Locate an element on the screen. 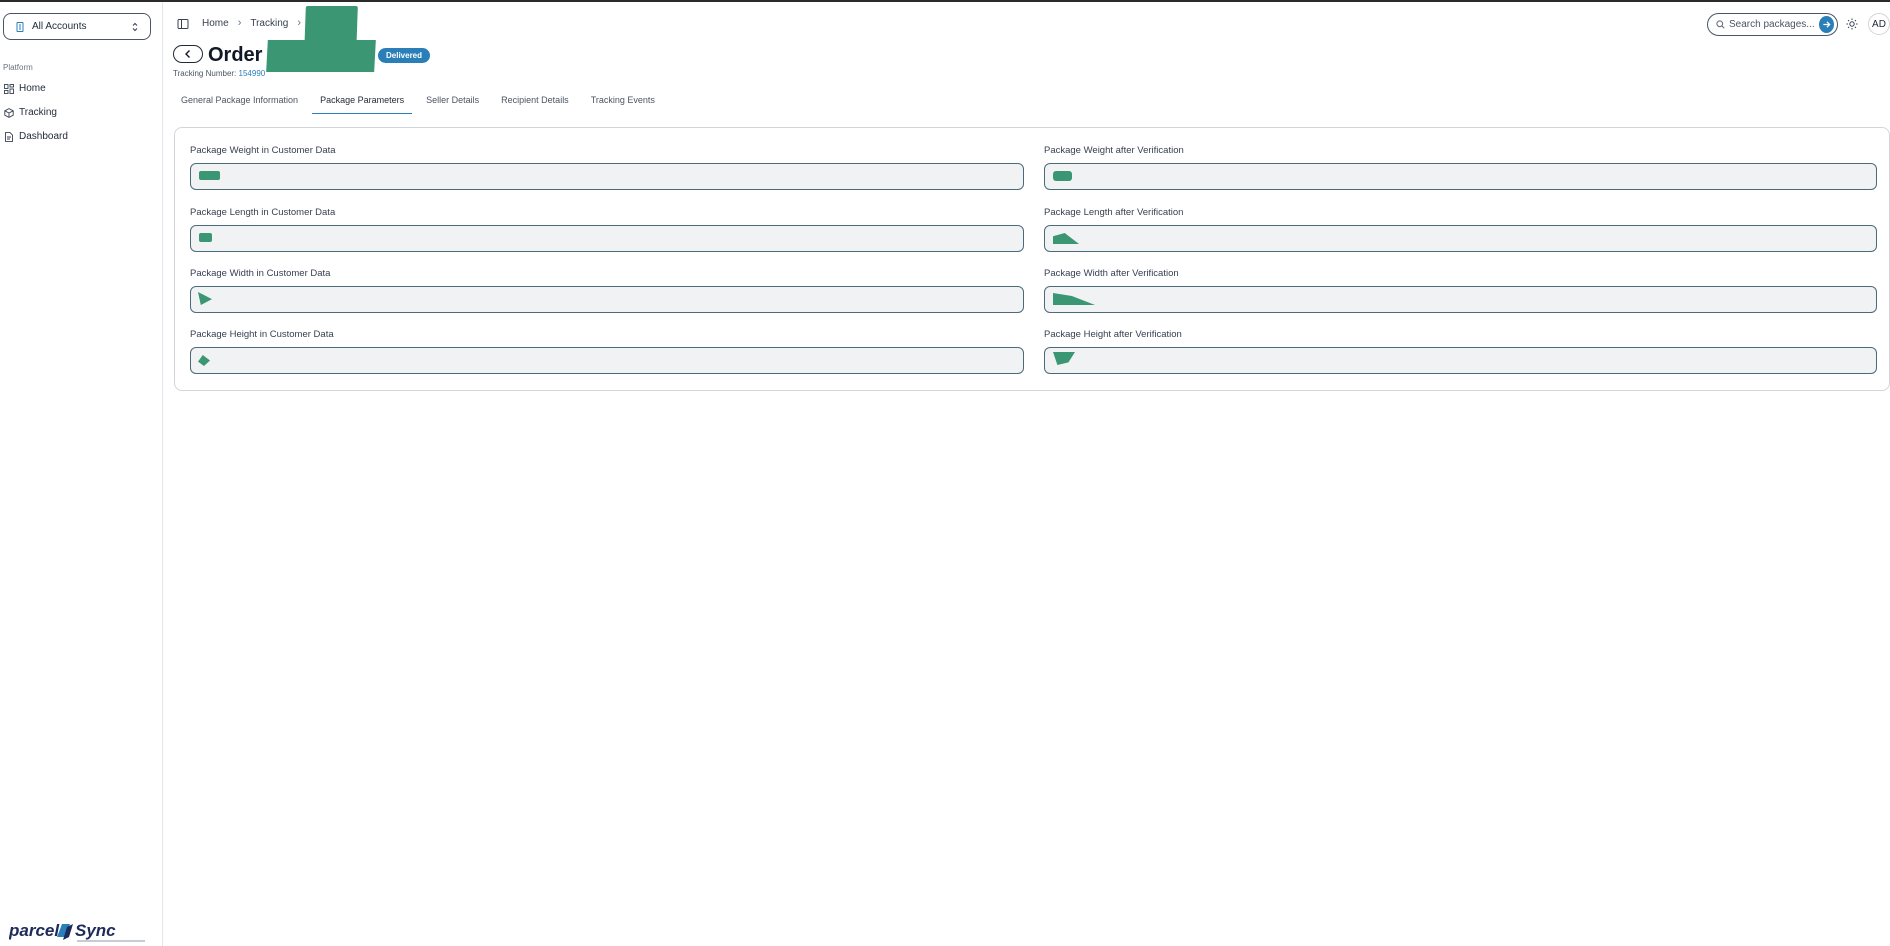 This screenshot has width=1890, height=946. height-verified-field is located at coordinates (1460, 360).